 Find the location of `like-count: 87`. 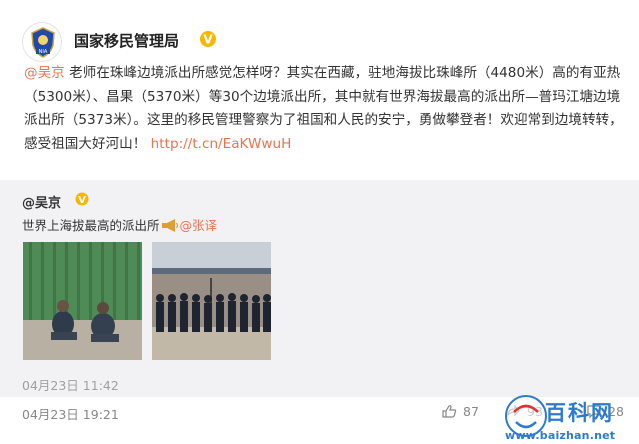

like-count: 87 is located at coordinates (471, 411).